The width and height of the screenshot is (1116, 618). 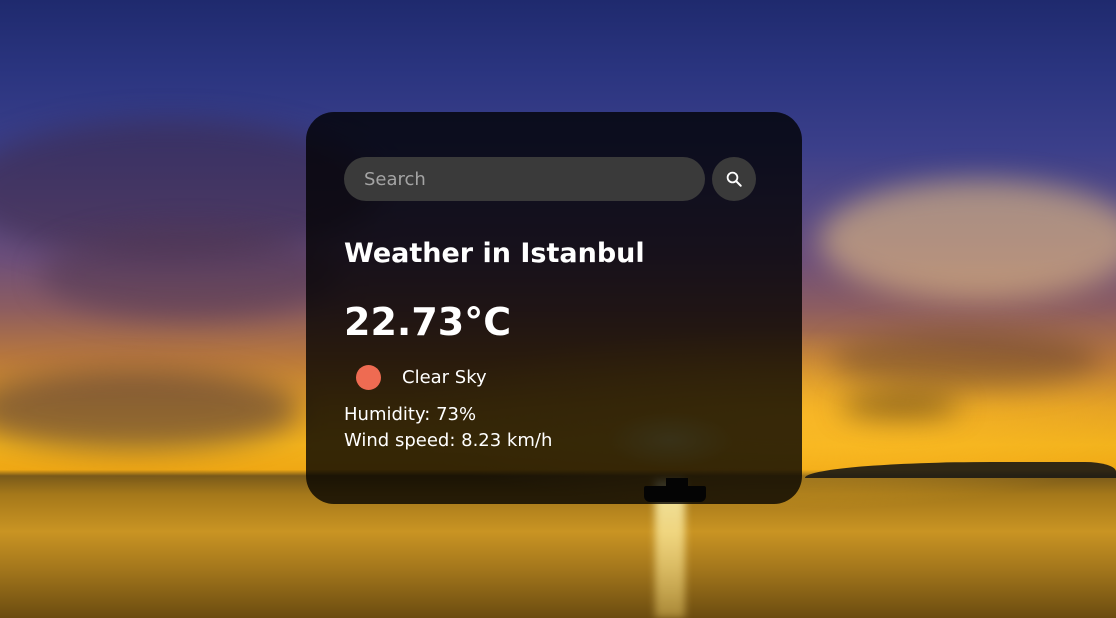 I want to click on search-input, so click(x=524, y=179).